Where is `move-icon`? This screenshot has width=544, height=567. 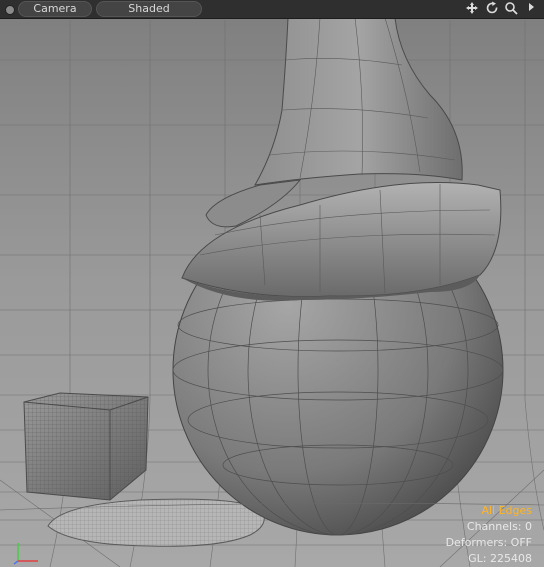
move-icon is located at coordinates (472, 9).